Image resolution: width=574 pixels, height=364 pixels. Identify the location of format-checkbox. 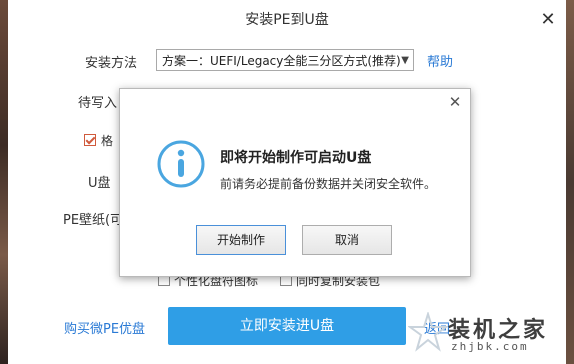
(90, 140).